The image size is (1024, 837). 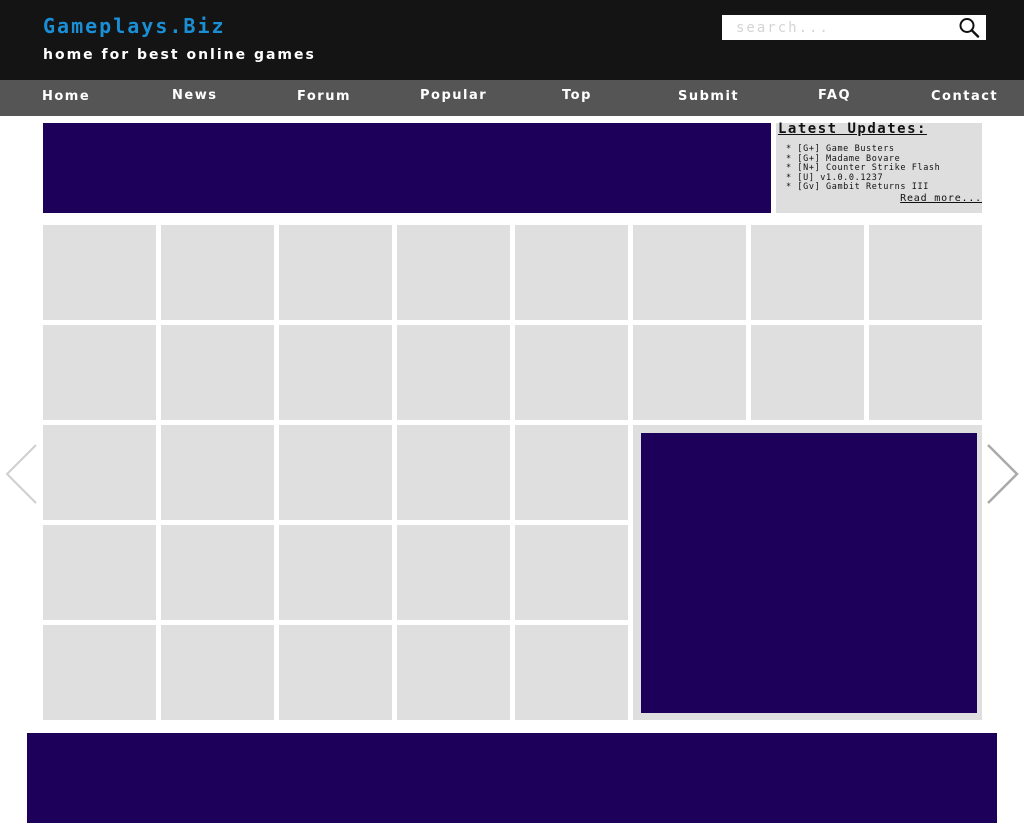 I want to click on nav-item-home: Home, so click(x=66, y=96).